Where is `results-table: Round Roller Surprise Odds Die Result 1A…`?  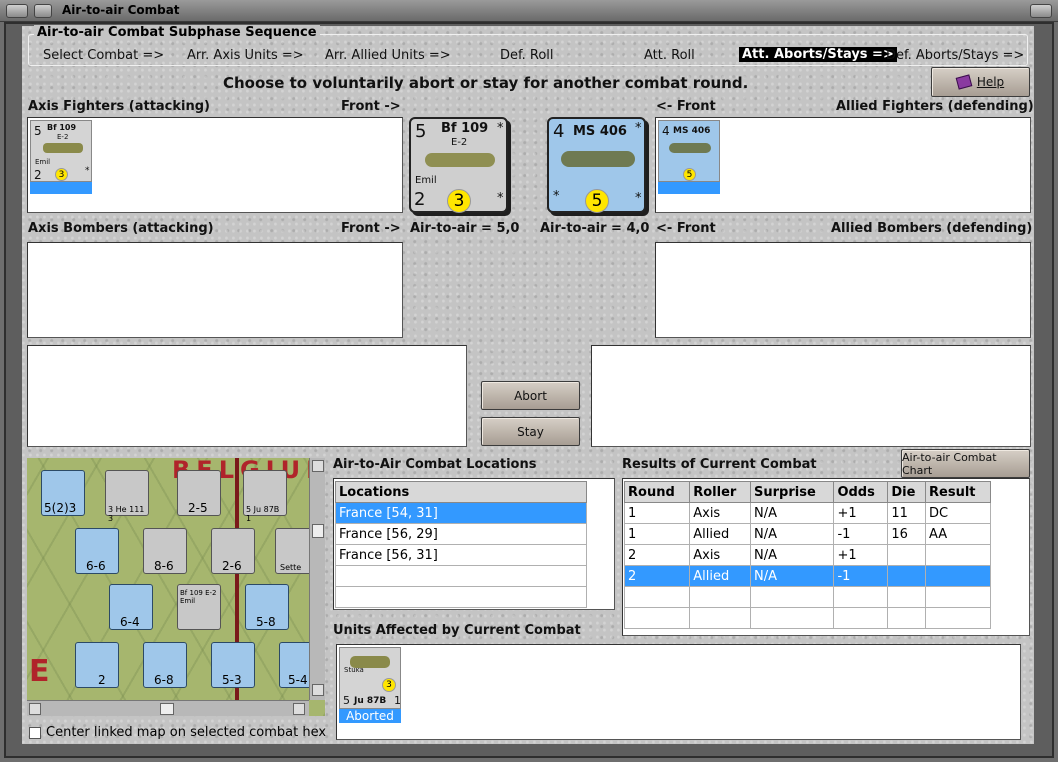 results-table: Round Roller Surprise Odds Die Result 1A… is located at coordinates (807, 555).